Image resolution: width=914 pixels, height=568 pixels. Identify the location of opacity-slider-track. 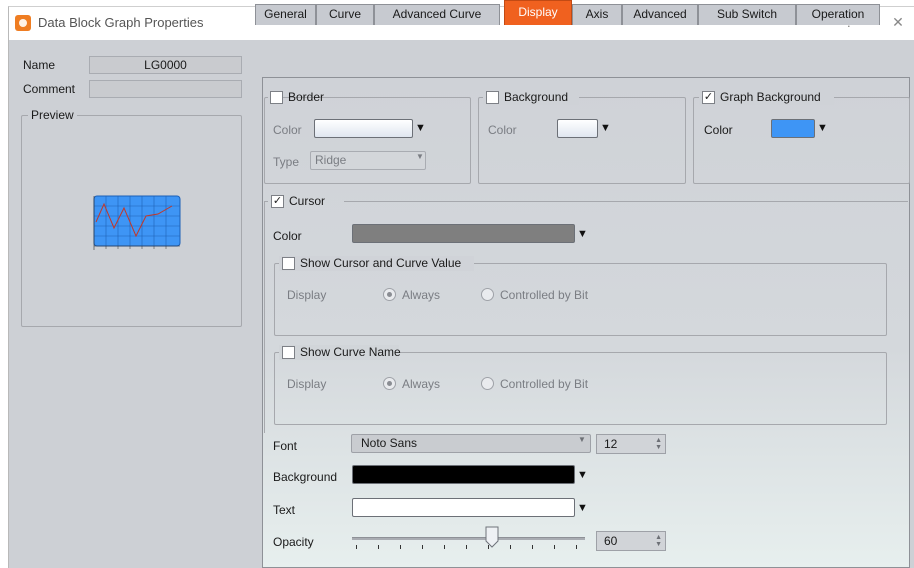
(468, 538).